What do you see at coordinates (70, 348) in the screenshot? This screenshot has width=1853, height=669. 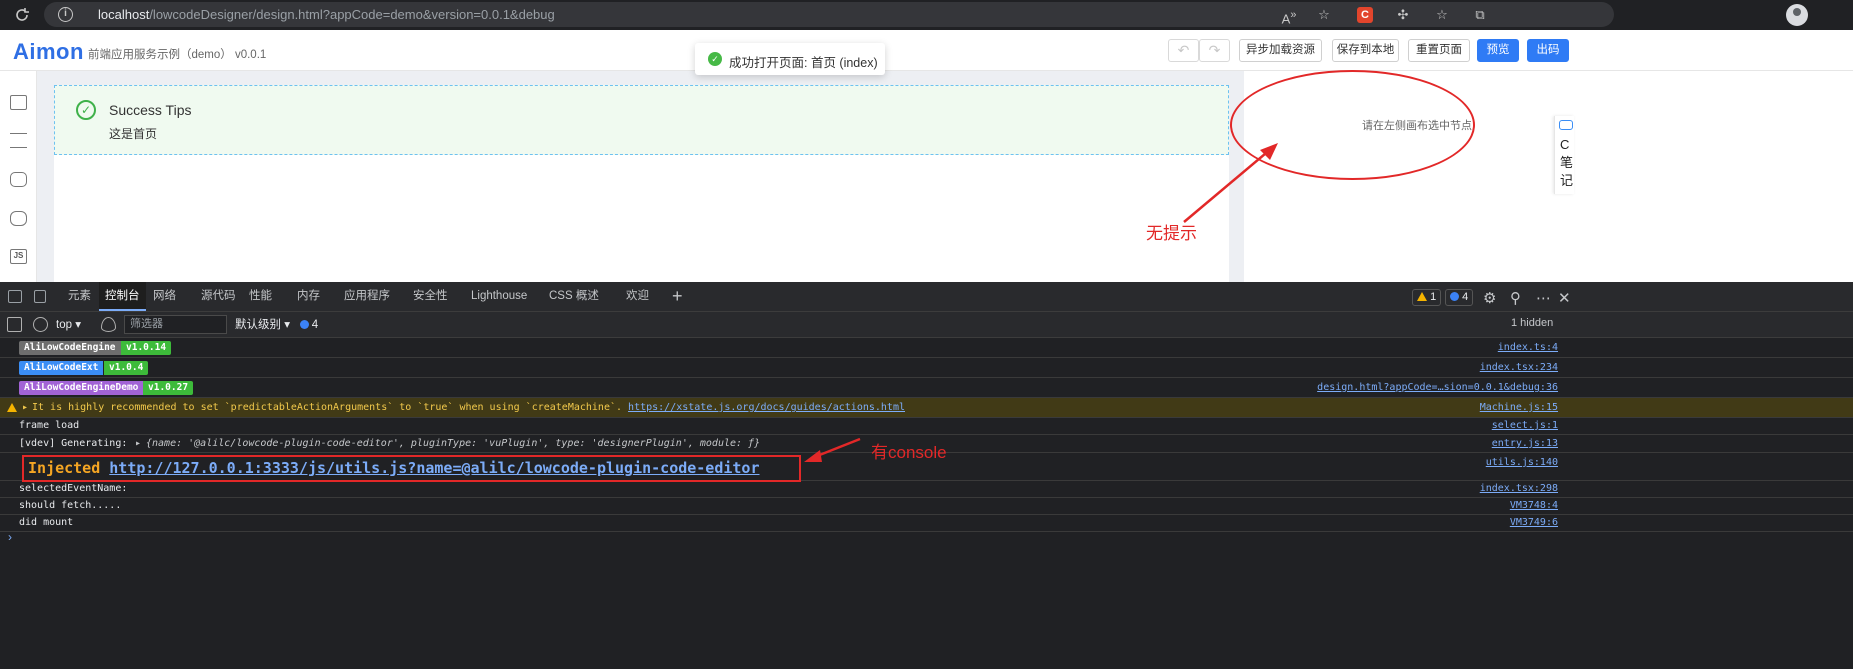 I see `log-tag: AliLowCodeEngine` at bounding box center [70, 348].